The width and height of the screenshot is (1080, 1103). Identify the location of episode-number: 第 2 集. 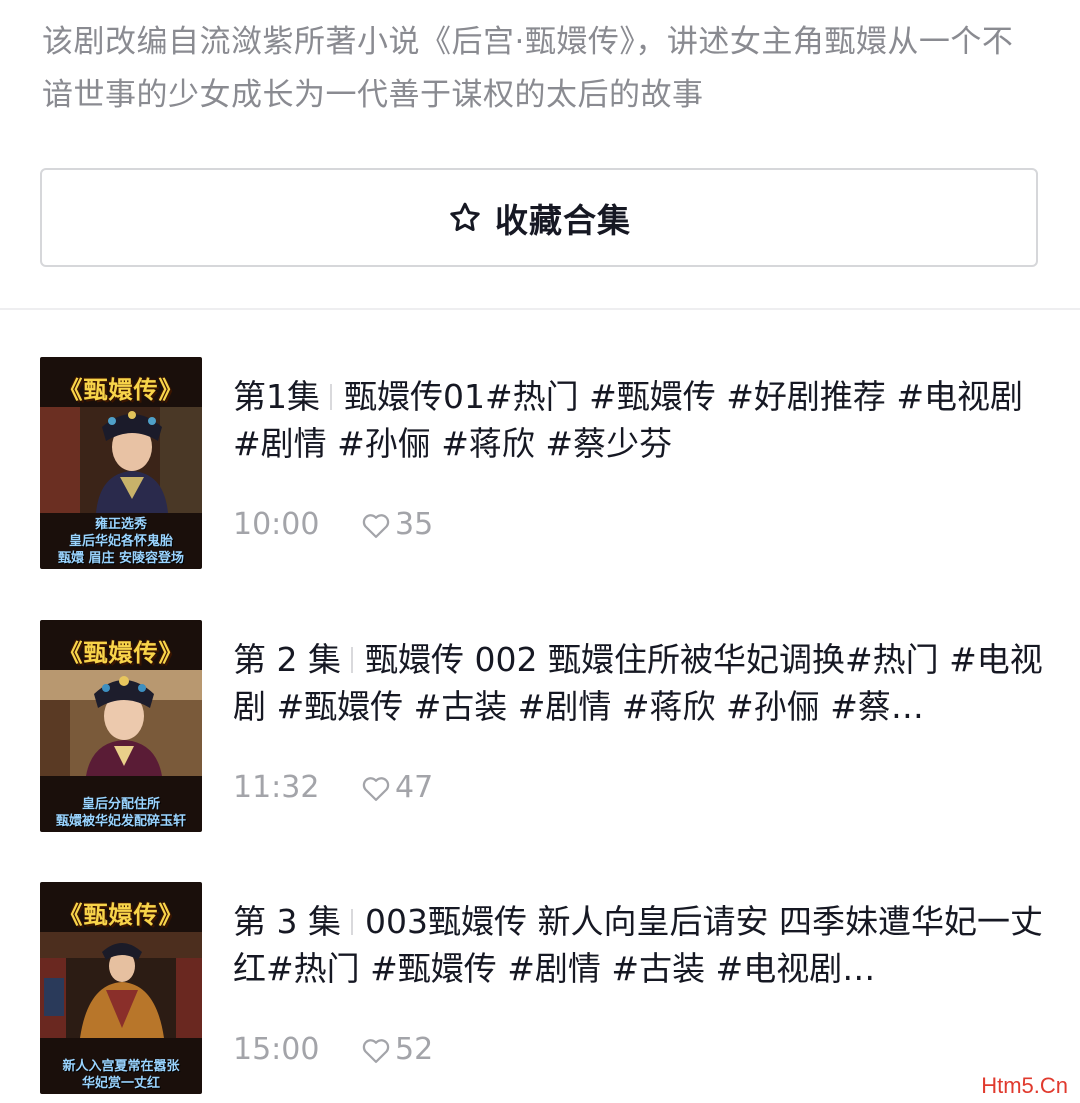
(287, 659).